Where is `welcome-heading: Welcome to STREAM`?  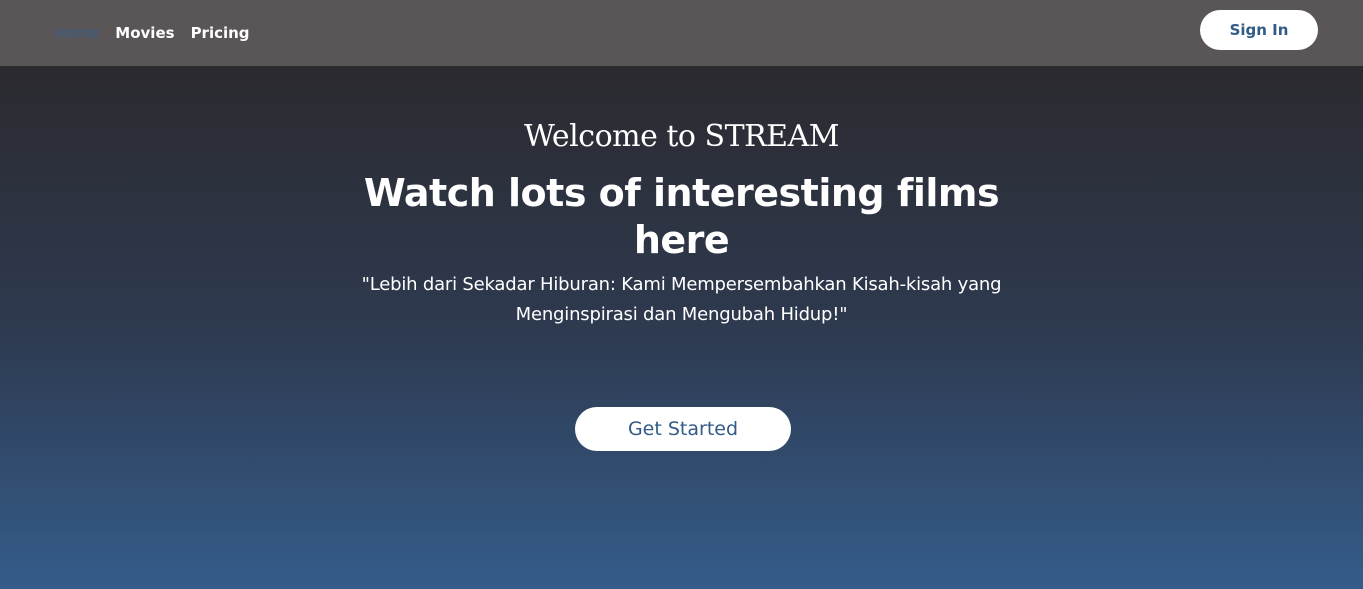
welcome-heading: Welcome to STREAM is located at coordinates (681, 136).